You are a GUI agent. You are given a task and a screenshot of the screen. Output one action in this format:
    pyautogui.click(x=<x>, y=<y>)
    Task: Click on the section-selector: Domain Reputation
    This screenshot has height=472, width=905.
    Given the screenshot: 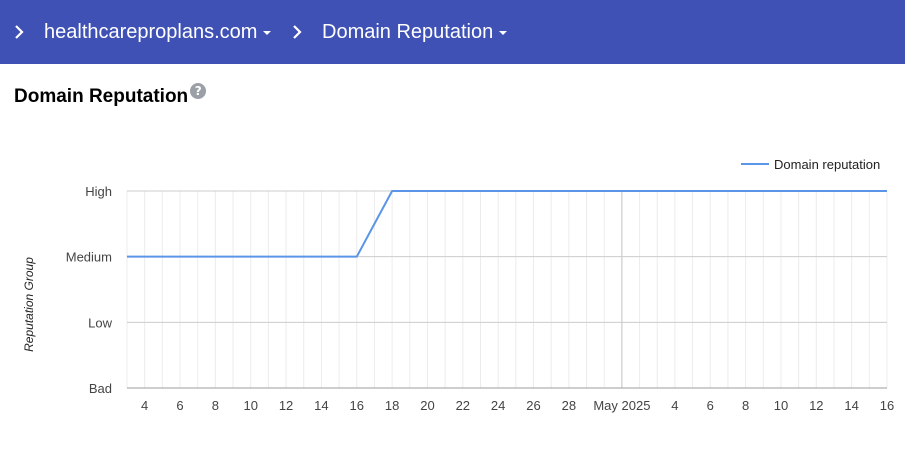 What is the action you would take?
    pyautogui.click(x=415, y=32)
    